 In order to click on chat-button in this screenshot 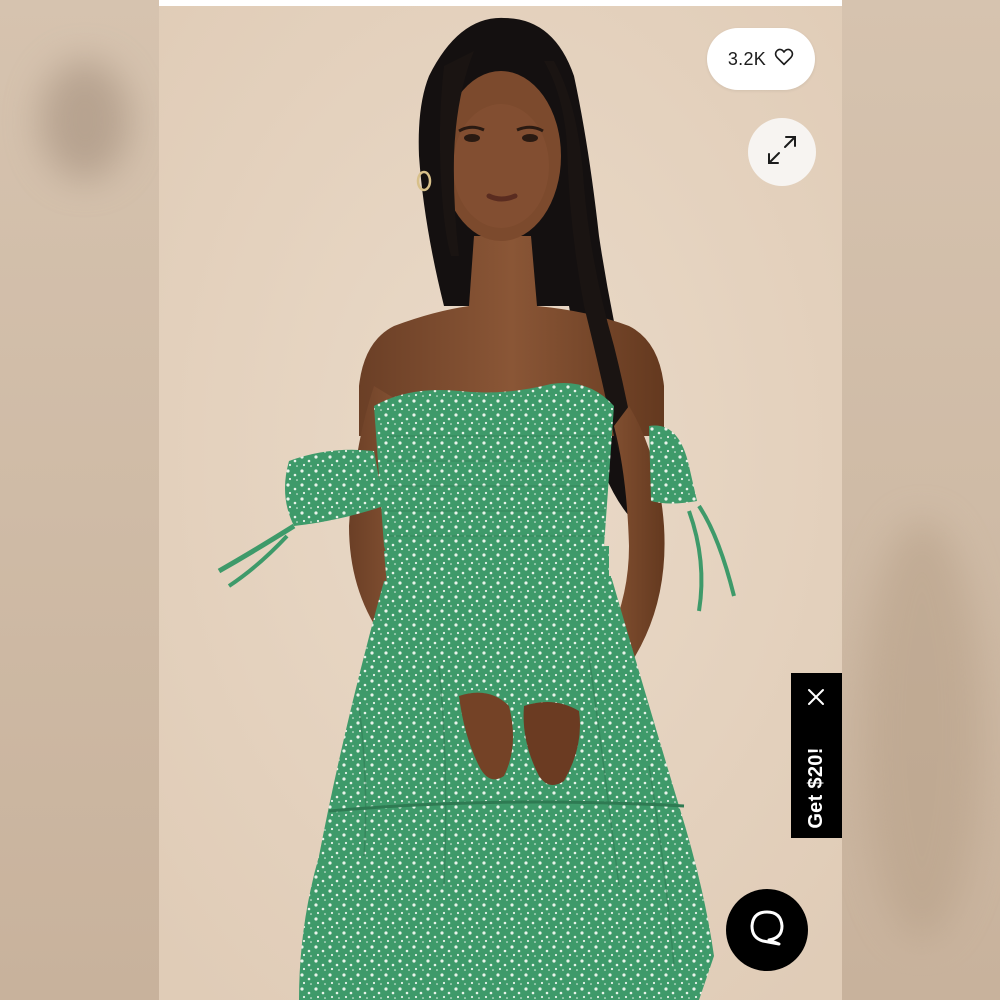, I will do `click(767, 930)`.